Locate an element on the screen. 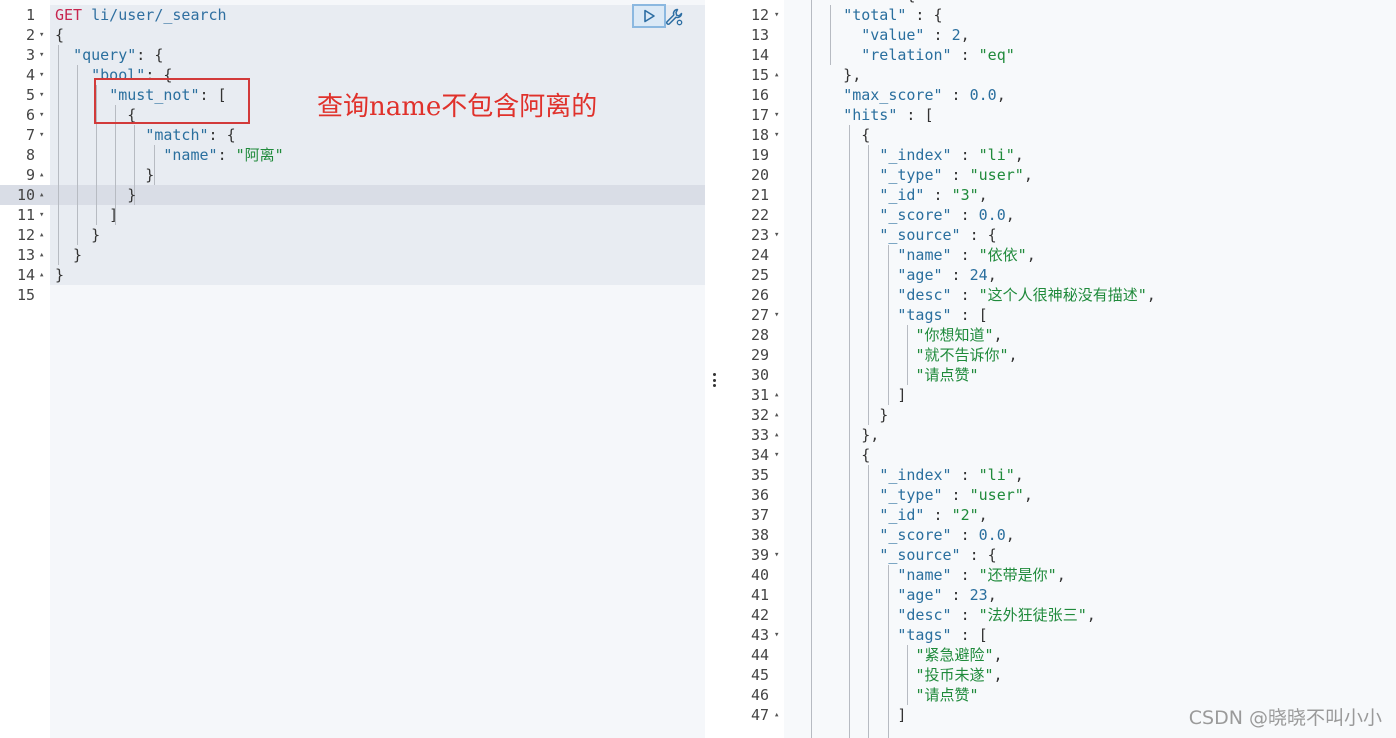 The width and height of the screenshot is (1396, 738). code-line: "desc" : "这个人很神秘没有描述", is located at coordinates (1092, 295).